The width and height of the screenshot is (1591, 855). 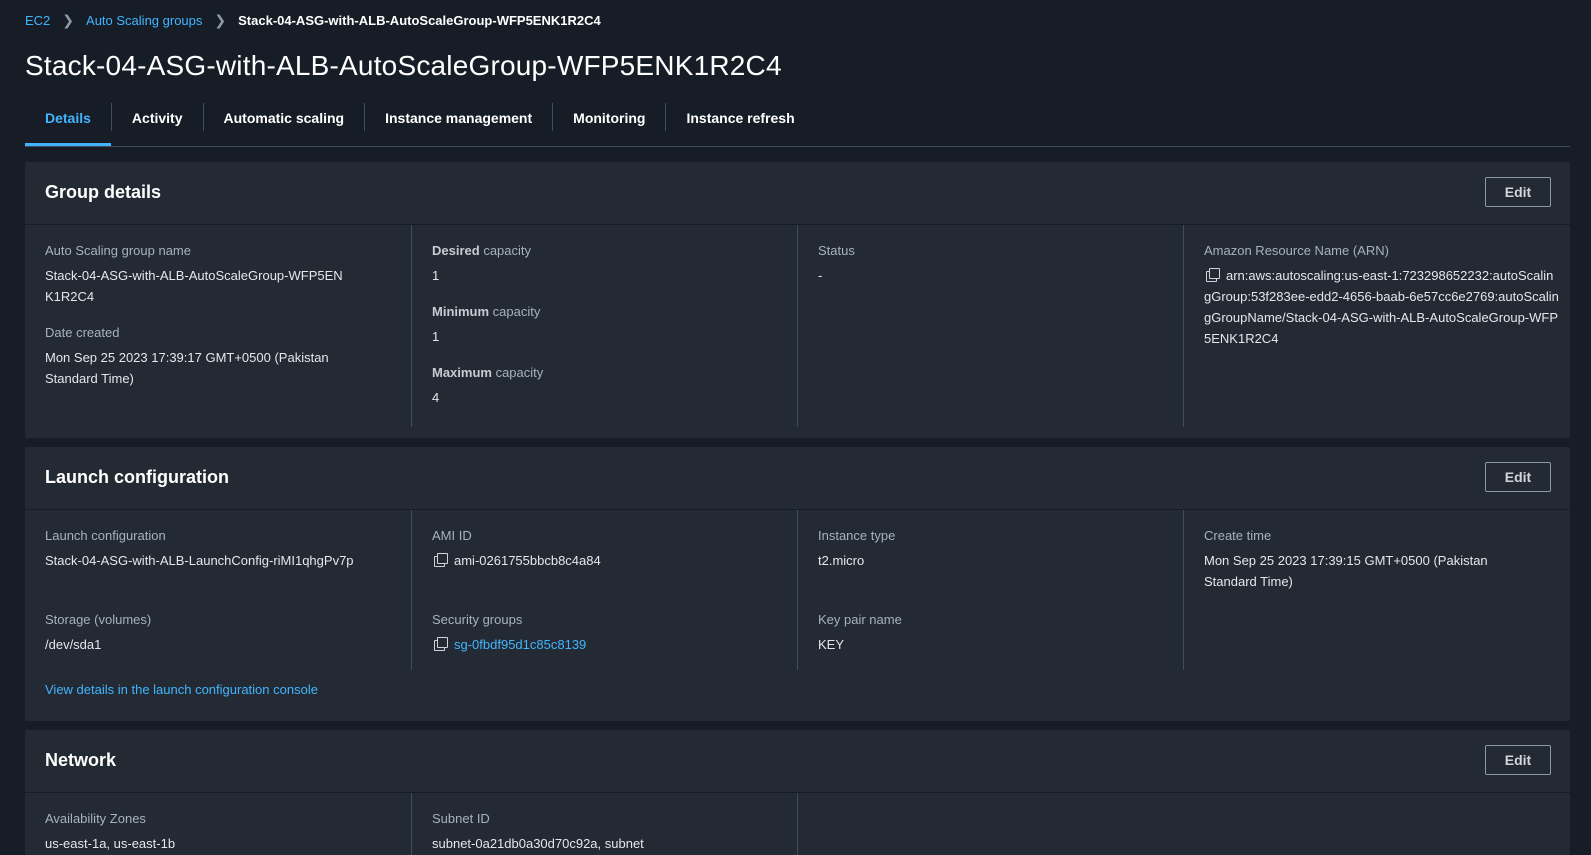 What do you see at coordinates (103, 192) in the screenshot?
I see `group-details-title: Group details` at bounding box center [103, 192].